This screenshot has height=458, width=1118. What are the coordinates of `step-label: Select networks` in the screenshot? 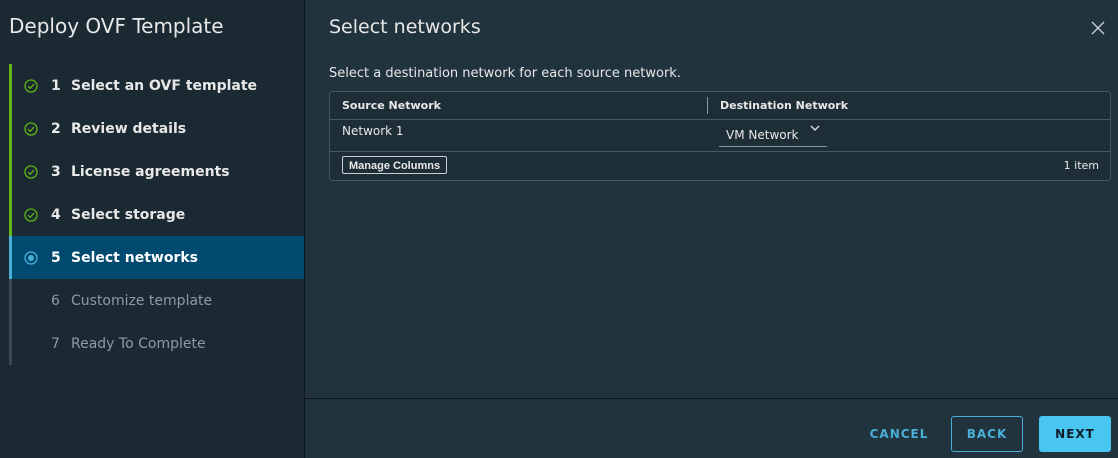 It's located at (134, 257).